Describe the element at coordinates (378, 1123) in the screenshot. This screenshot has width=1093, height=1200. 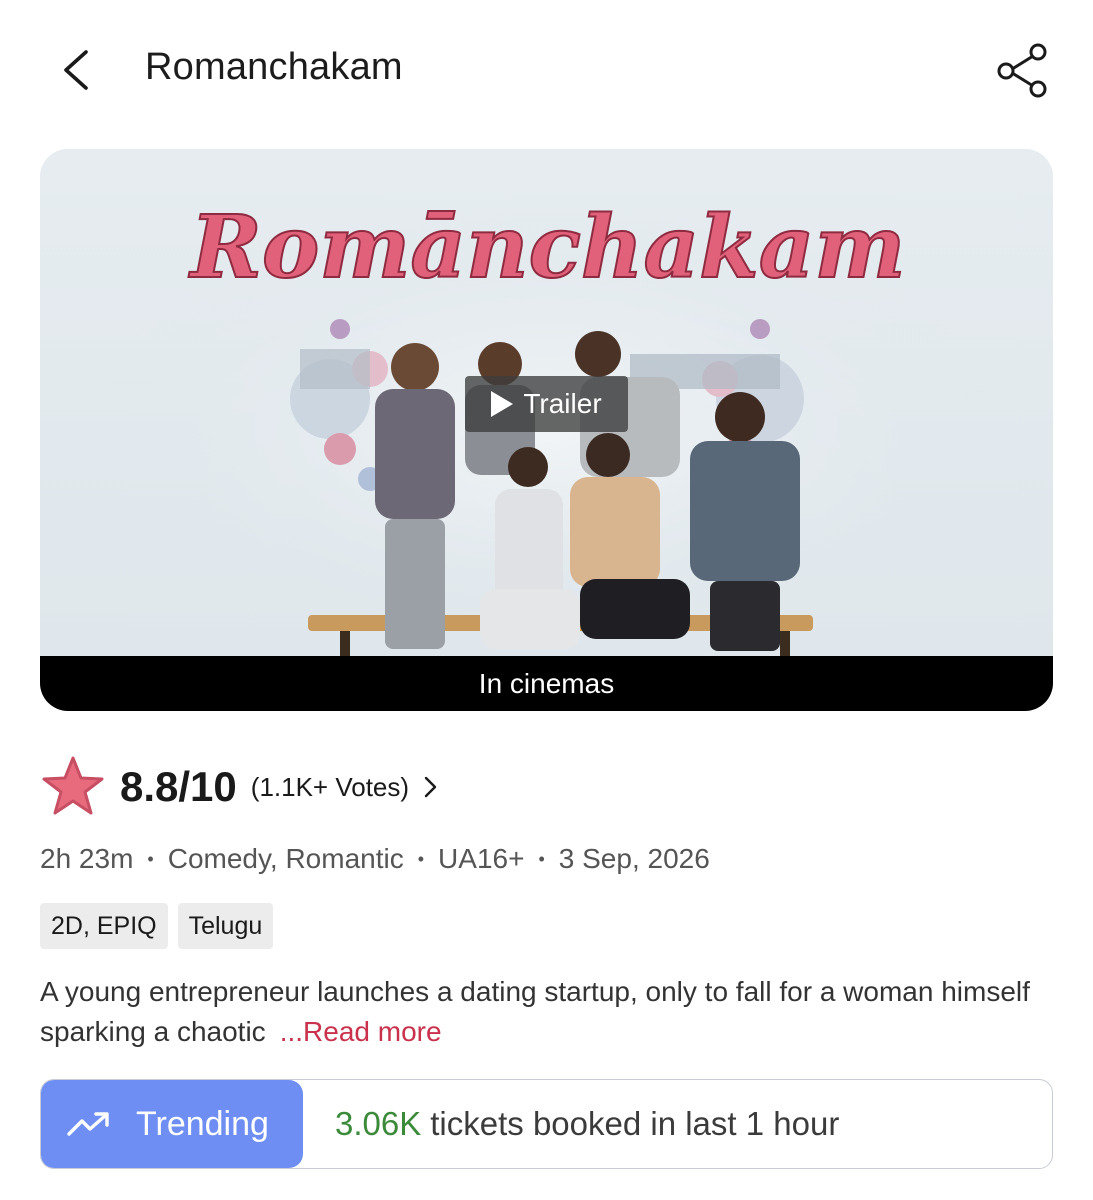
I see `tickets-count: 3.06K` at that location.